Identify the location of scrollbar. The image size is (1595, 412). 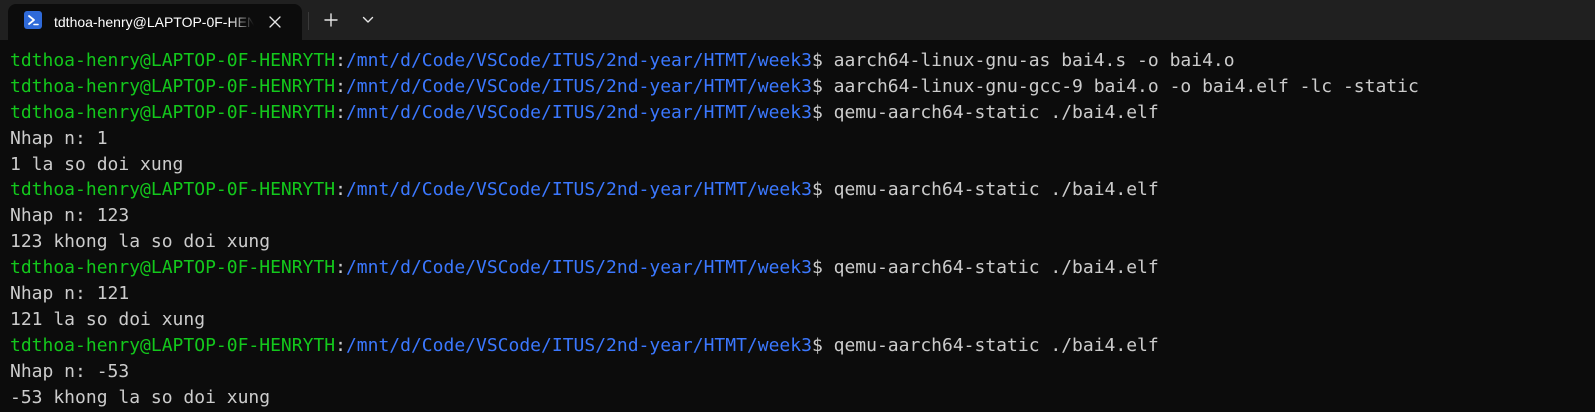
(1592, 226).